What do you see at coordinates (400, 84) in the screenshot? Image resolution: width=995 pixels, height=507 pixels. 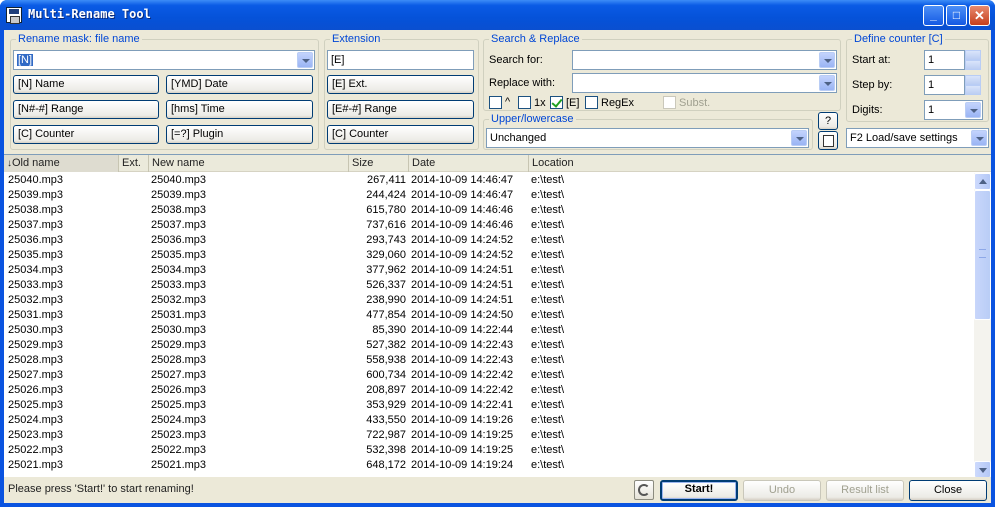 I see `ext-placeholder-button: [E] Ext.` at bounding box center [400, 84].